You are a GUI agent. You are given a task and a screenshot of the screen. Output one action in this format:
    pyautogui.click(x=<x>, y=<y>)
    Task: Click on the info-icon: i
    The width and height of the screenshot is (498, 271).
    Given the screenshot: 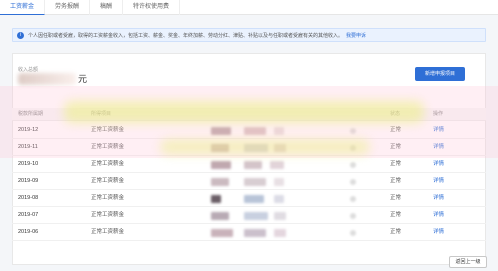 What is the action you would take?
    pyautogui.click(x=20, y=35)
    